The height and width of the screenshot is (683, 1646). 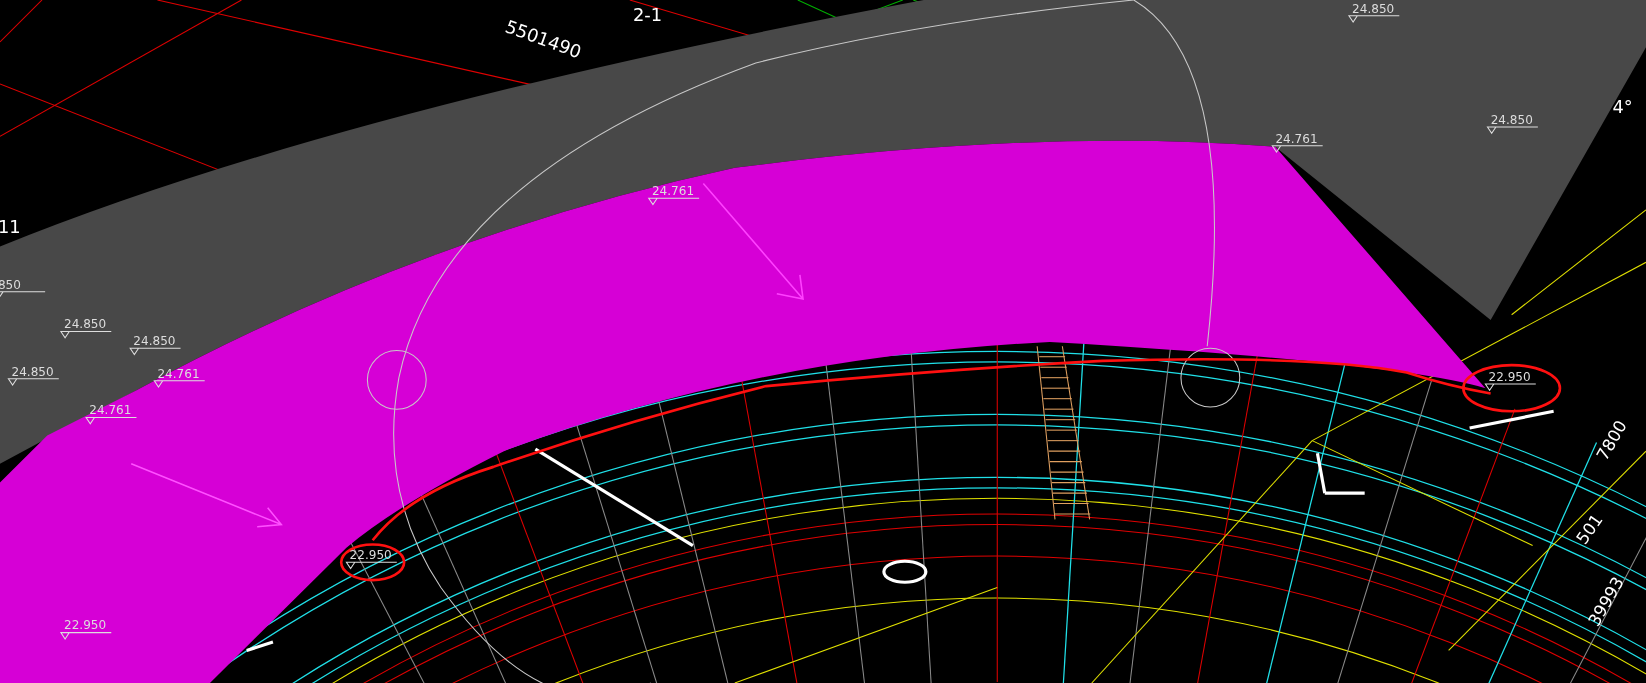 I want to click on markup-circle, so click(x=372, y=562).